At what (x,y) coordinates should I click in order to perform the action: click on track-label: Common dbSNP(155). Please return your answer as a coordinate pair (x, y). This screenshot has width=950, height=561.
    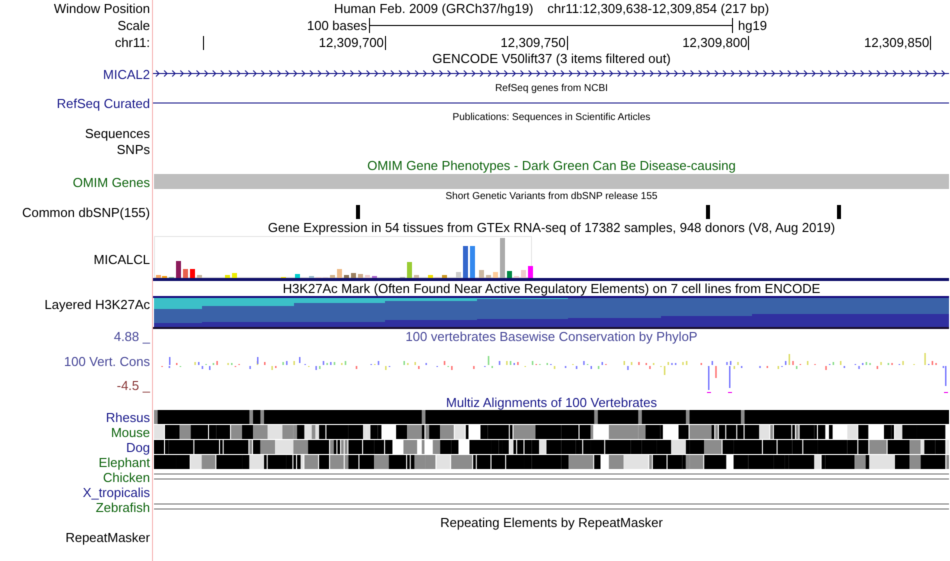
    Looking at the image, I should click on (86, 212).